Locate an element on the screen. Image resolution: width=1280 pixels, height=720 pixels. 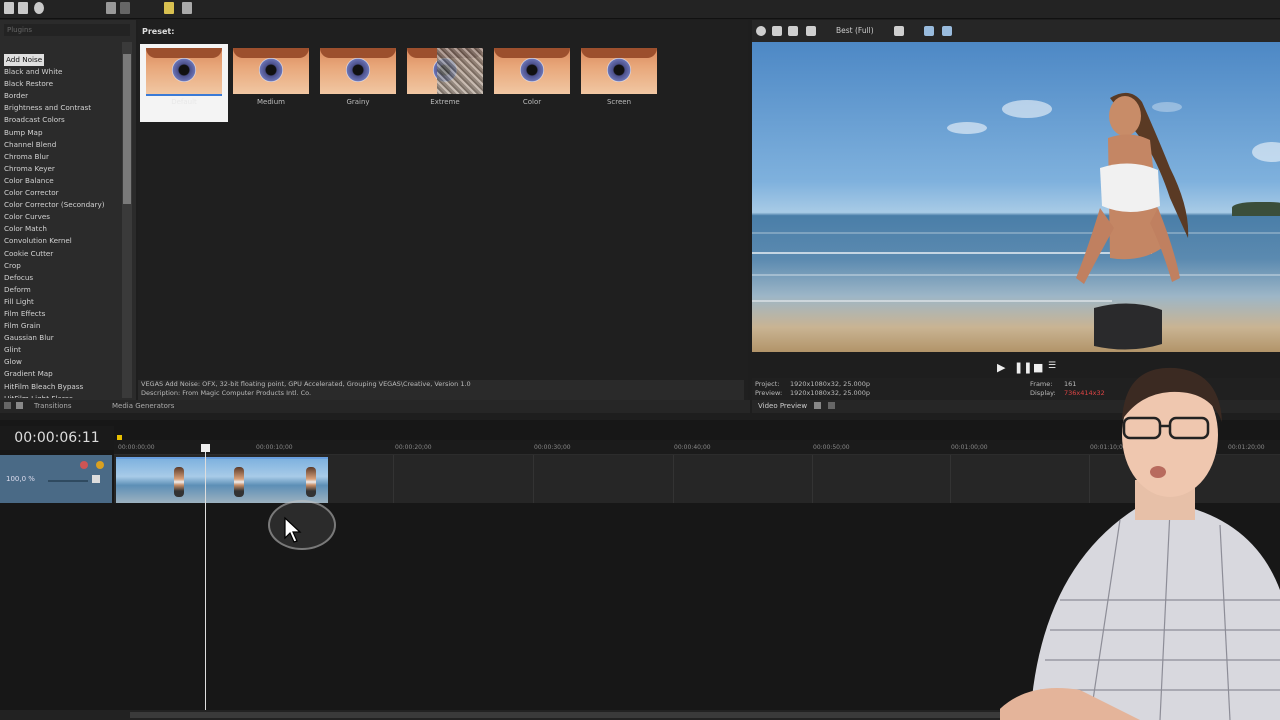
fx-list-item: Convolution Kernel is located at coordinates (63, 241).